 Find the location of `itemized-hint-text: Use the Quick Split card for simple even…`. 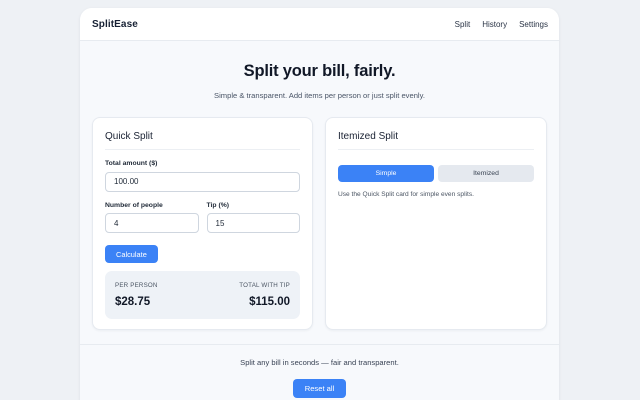

itemized-hint-text: Use the Quick Split card for simple even… is located at coordinates (406, 194).